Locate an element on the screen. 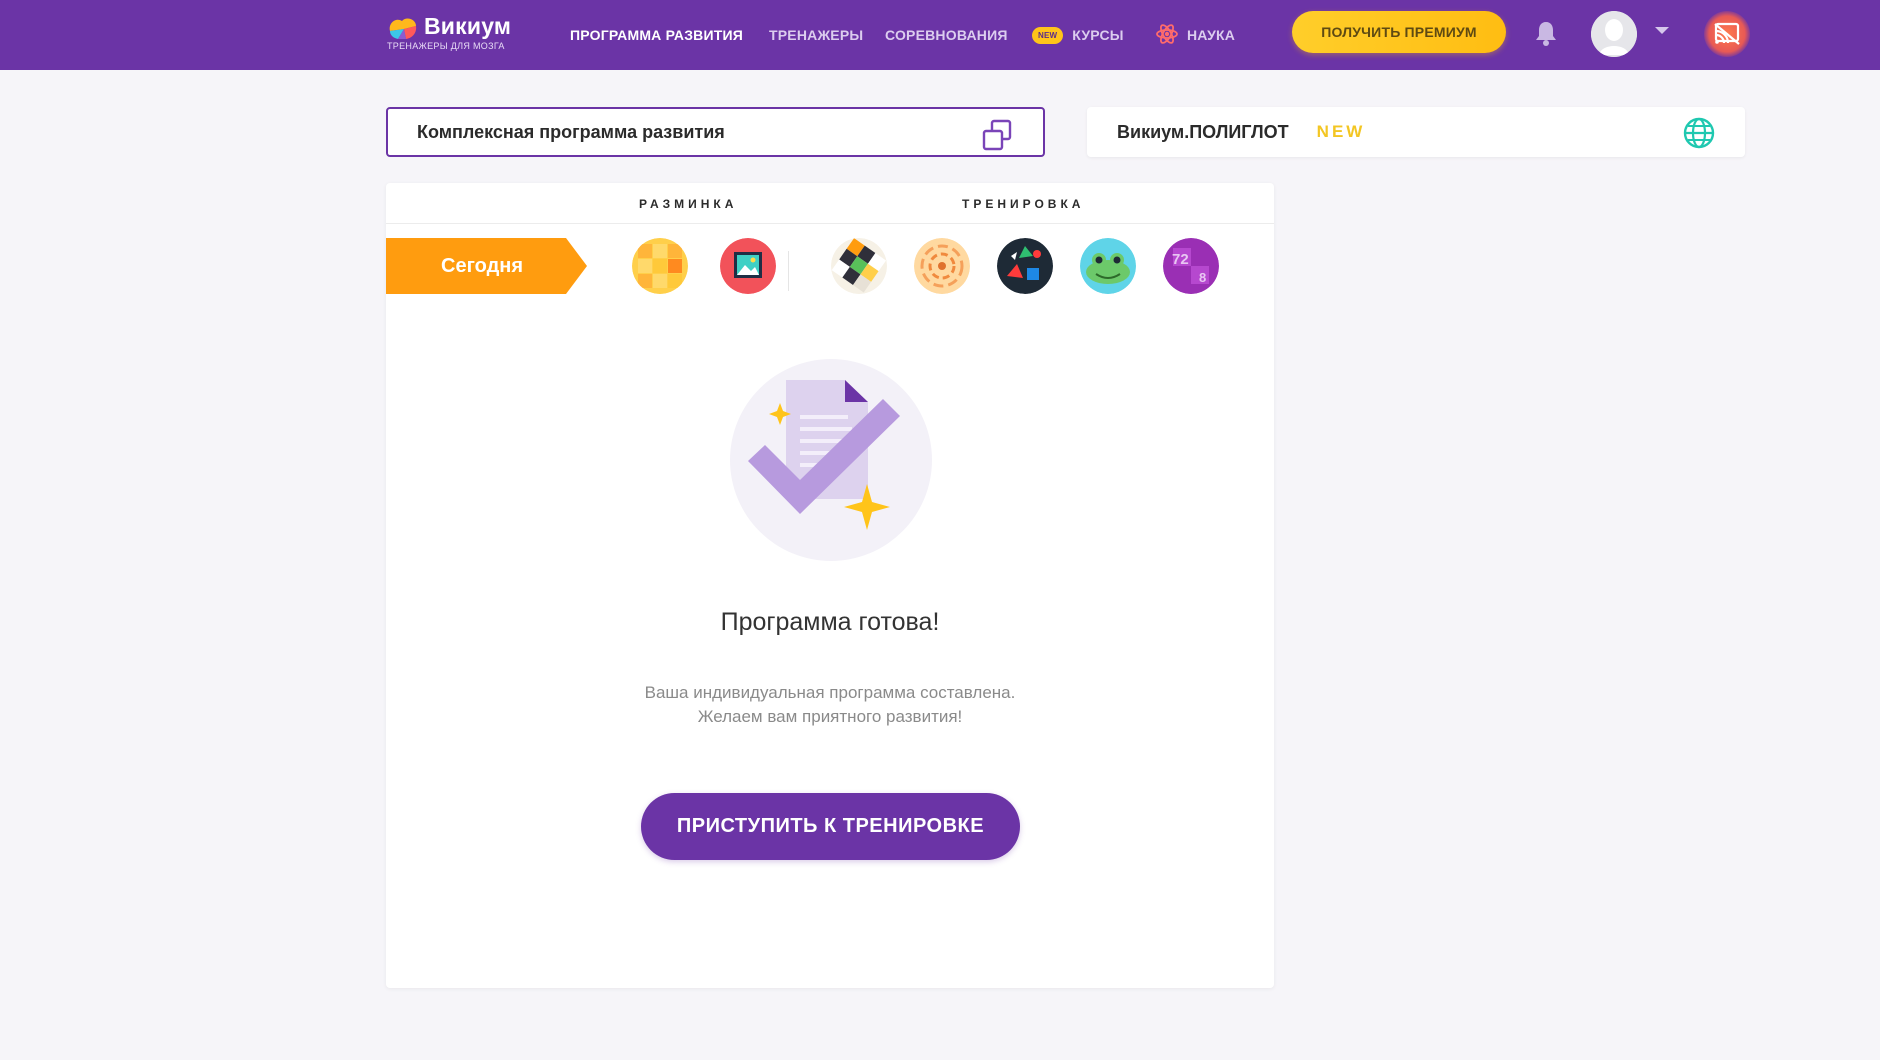  card-divider is located at coordinates (830, 223).